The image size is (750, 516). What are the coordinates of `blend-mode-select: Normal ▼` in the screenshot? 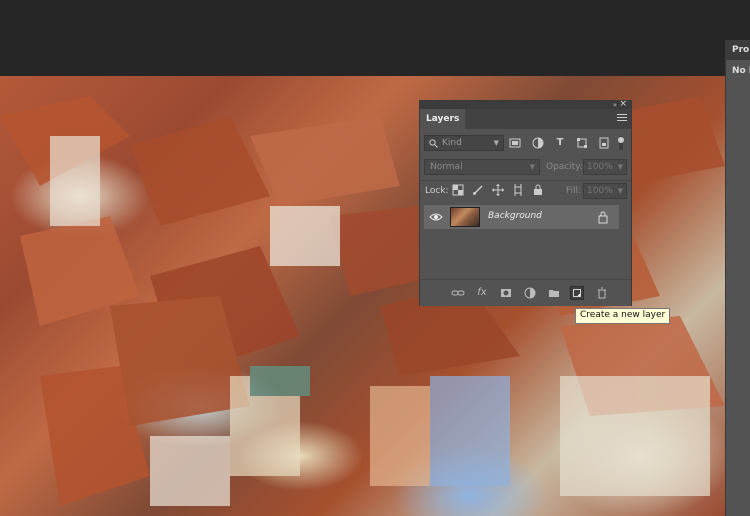 It's located at (482, 167).